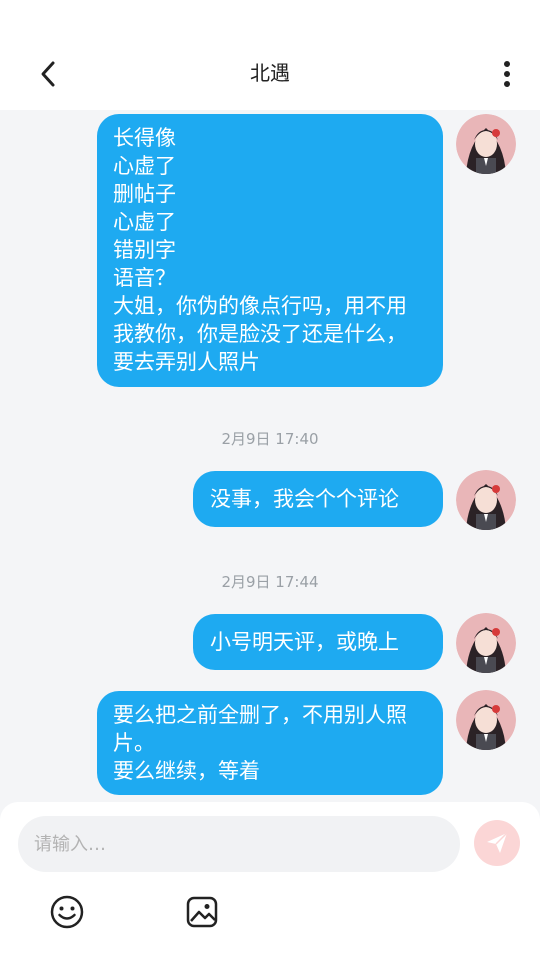 The height and width of the screenshot is (960, 540). I want to click on image-button, so click(202, 912).